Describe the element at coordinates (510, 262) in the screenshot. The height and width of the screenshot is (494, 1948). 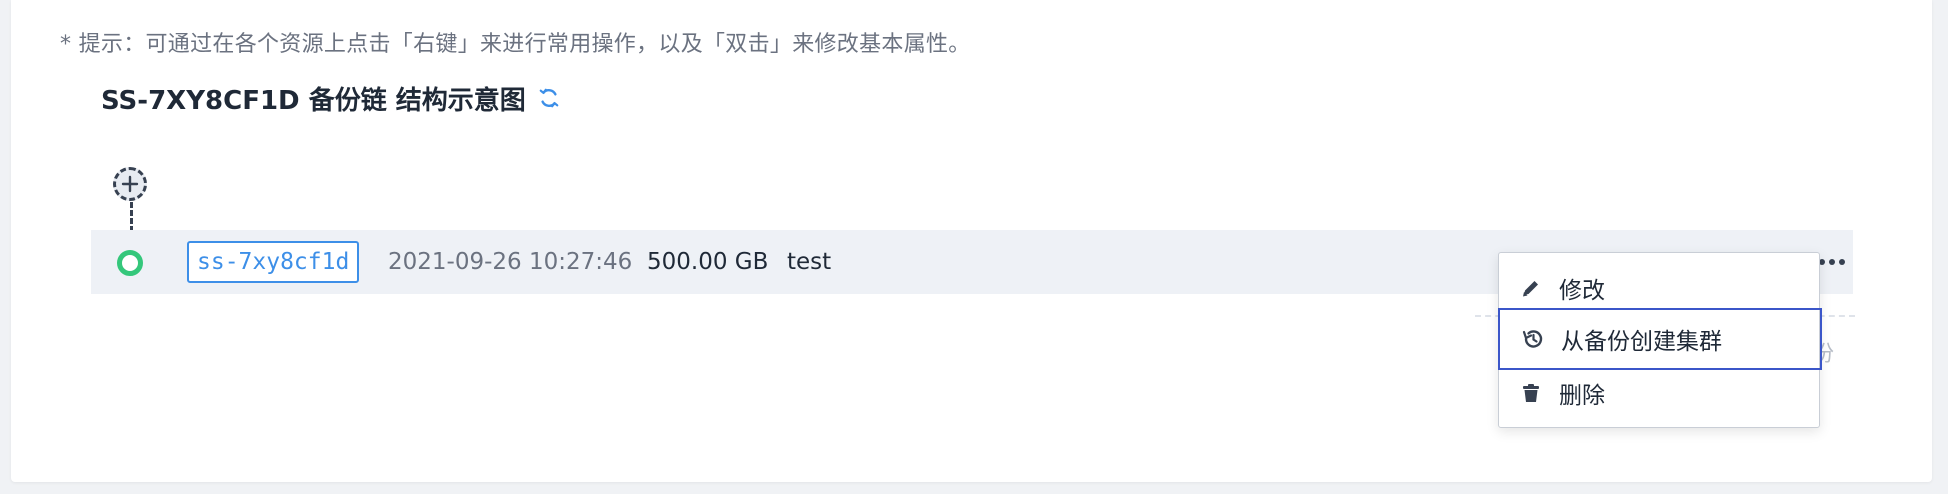
I see `backup-time: 2021-09-26 10:27:46` at that location.